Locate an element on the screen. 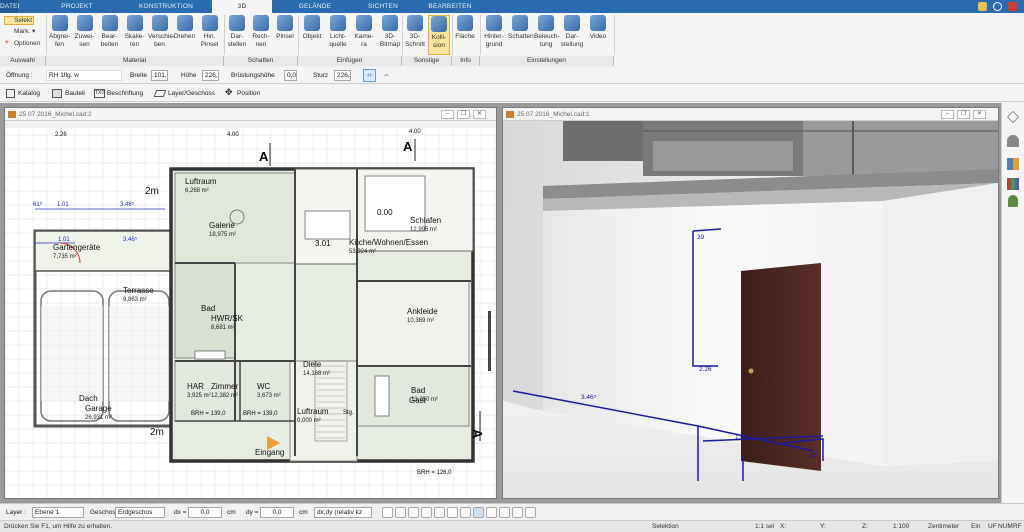  bitmap-3d-button: 3D- Bitmap is located at coordinates (390, 35).